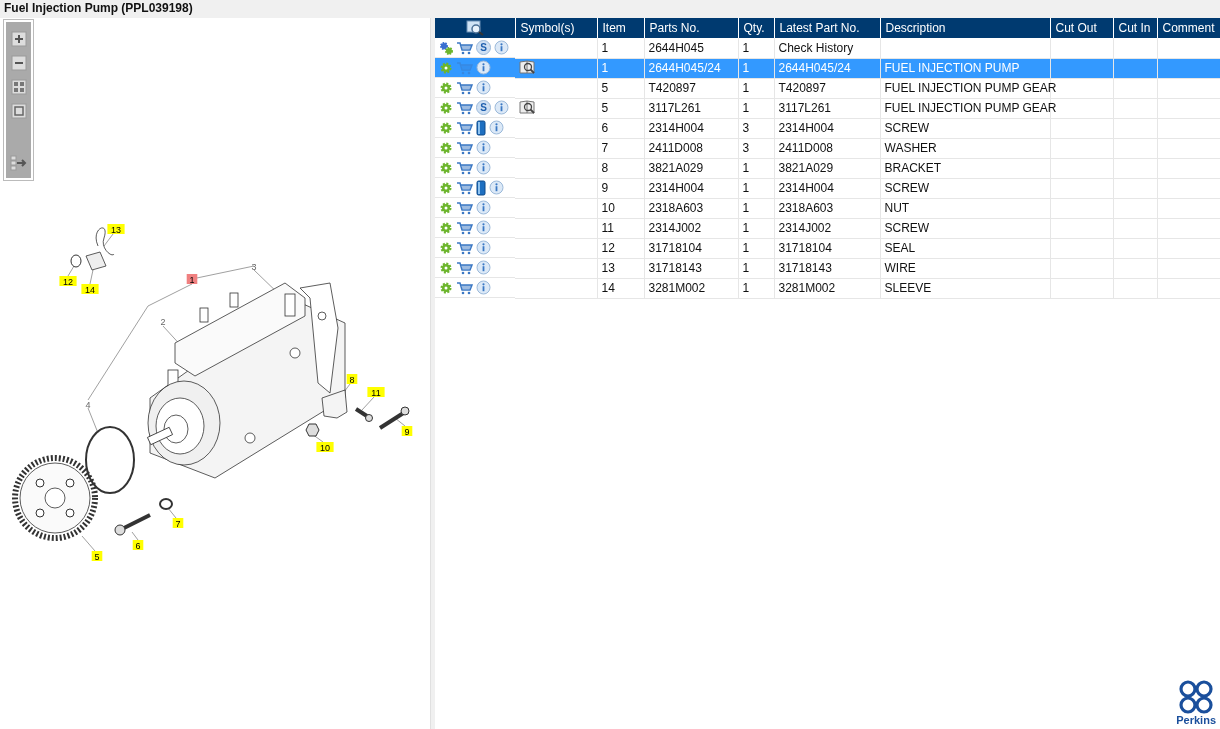  What do you see at coordinates (827, 208) in the screenshot?
I see `table-row: 10 2318A603 1 2318A603 NUT` at bounding box center [827, 208].